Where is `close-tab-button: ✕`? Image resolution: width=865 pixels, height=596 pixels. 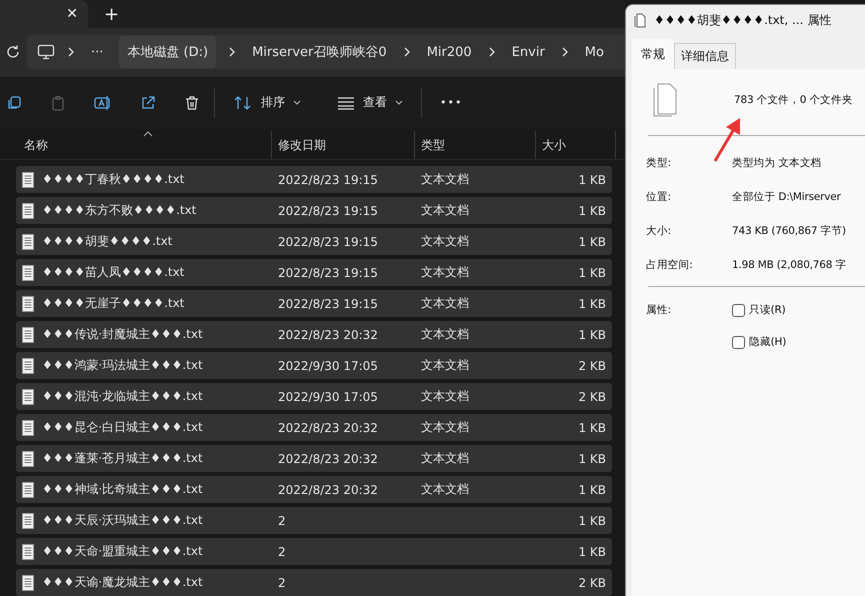 close-tab-button: ✕ is located at coordinates (72, 14).